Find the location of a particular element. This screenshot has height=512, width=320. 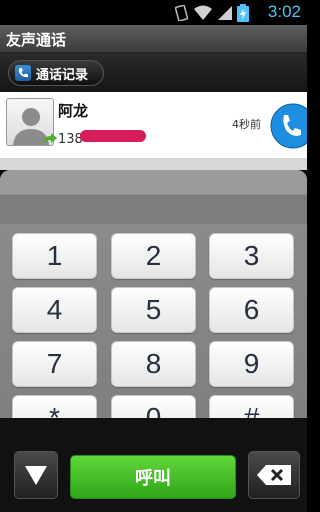

key-9: 9 is located at coordinates (251, 364).